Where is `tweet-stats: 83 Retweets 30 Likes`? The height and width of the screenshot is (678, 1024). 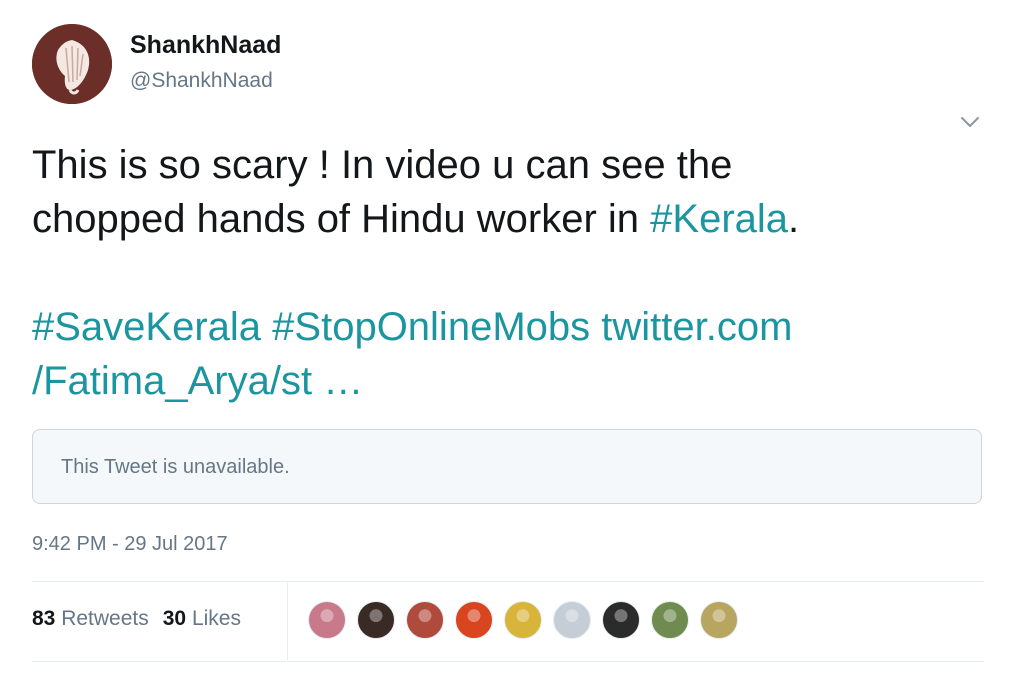 tweet-stats: 83 Retweets 30 Likes is located at coordinates (136, 619).